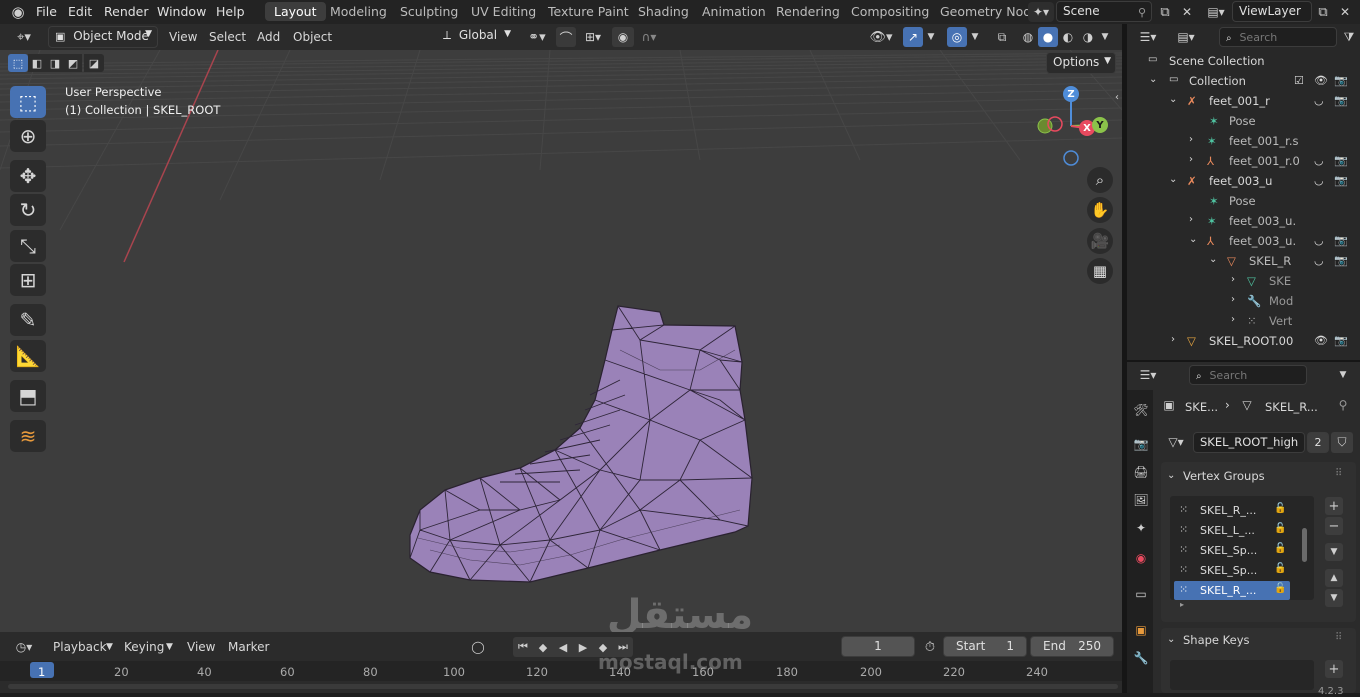 This screenshot has width=1360, height=697. Describe the element at coordinates (1216, 640) in the screenshot. I see `shape-keys-title: Shape Keys` at that location.